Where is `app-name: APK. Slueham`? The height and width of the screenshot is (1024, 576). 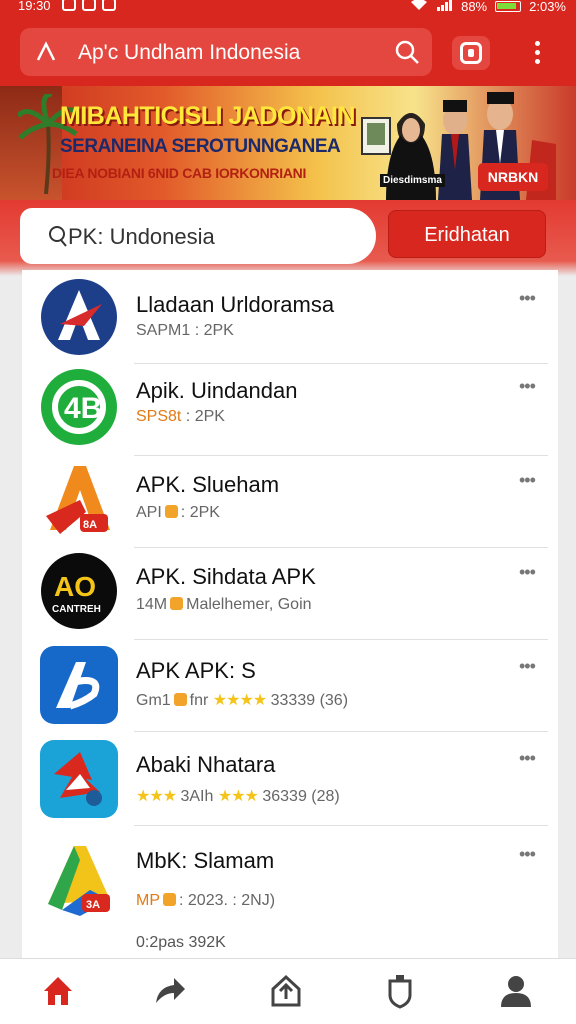 app-name: APK. Slueham is located at coordinates (208, 484).